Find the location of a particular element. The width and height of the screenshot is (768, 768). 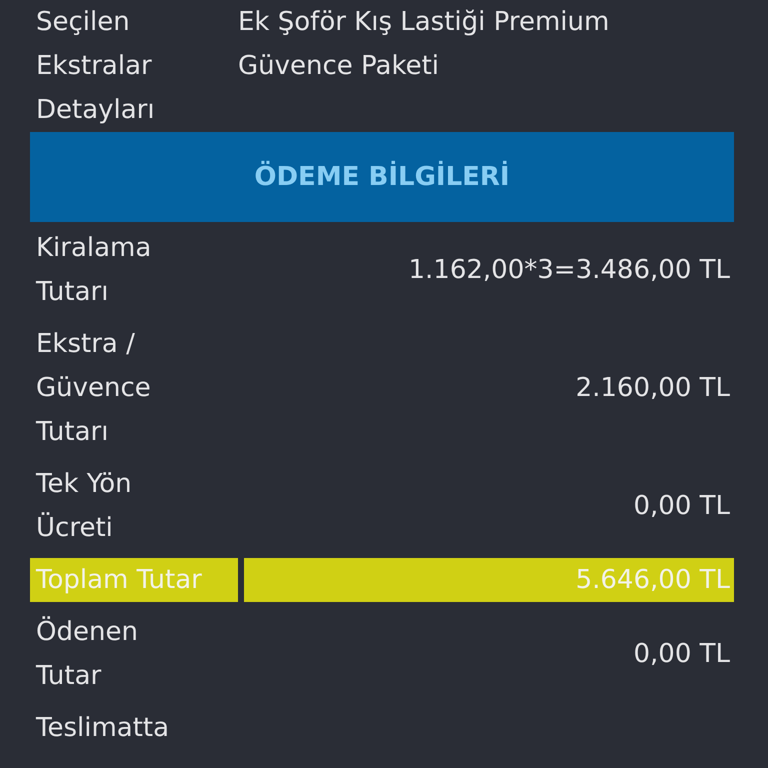

field-value: Ek Şoför Kış Lastiği Premium Güvence Paketi is located at coordinates (424, 44).